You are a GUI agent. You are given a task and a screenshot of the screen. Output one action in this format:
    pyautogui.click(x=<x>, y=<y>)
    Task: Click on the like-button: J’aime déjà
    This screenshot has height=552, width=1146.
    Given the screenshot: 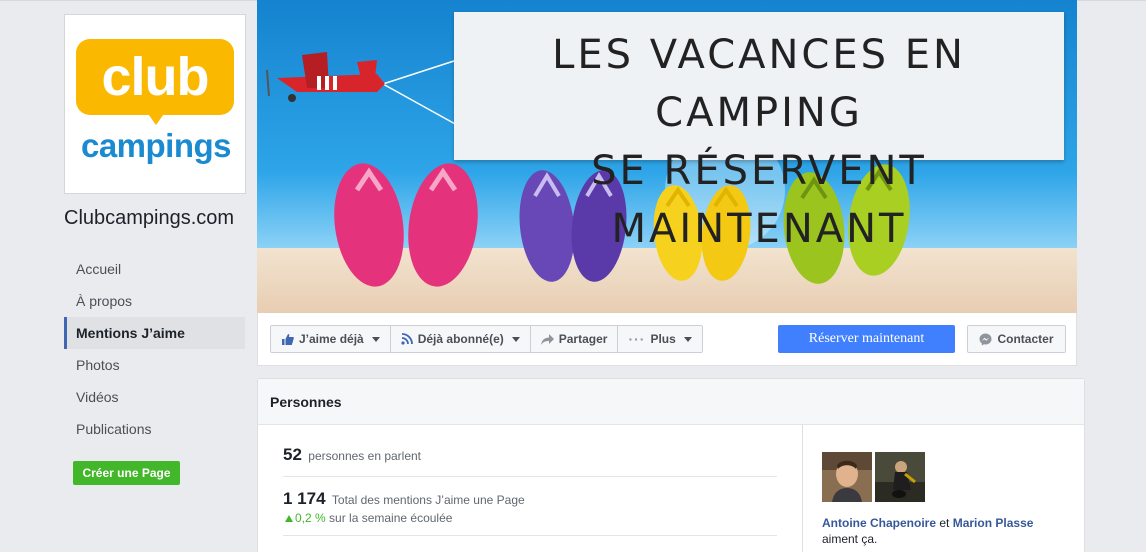 What is the action you would take?
    pyautogui.click(x=331, y=339)
    